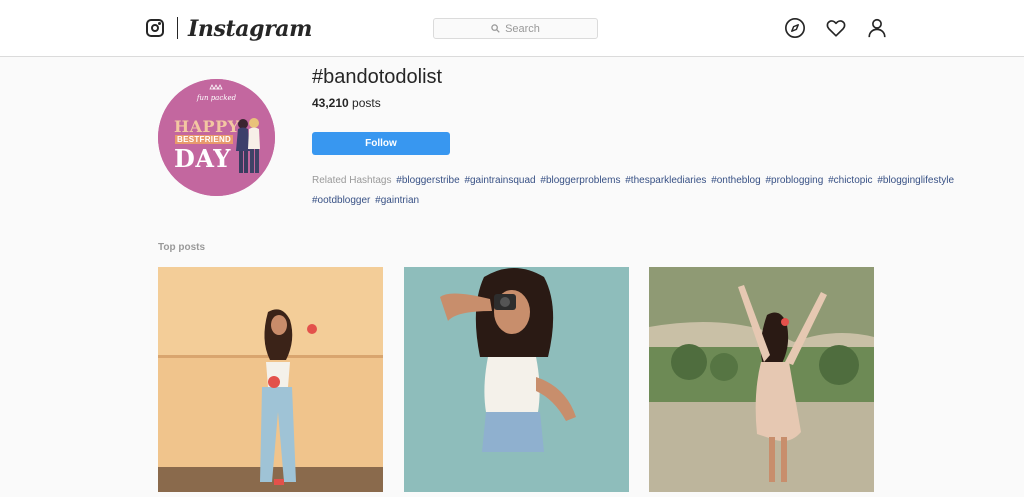 The image size is (1024, 497). What do you see at coordinates (850, 180) in the screenshot?
I see `related-hashtag-link: #chictopic` at bounding box center [850, 180].